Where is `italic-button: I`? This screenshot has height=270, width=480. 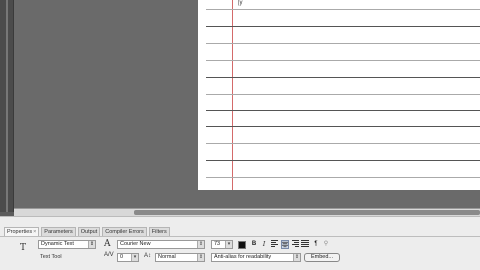 italic-button: I is located at coordinates (264, 244).